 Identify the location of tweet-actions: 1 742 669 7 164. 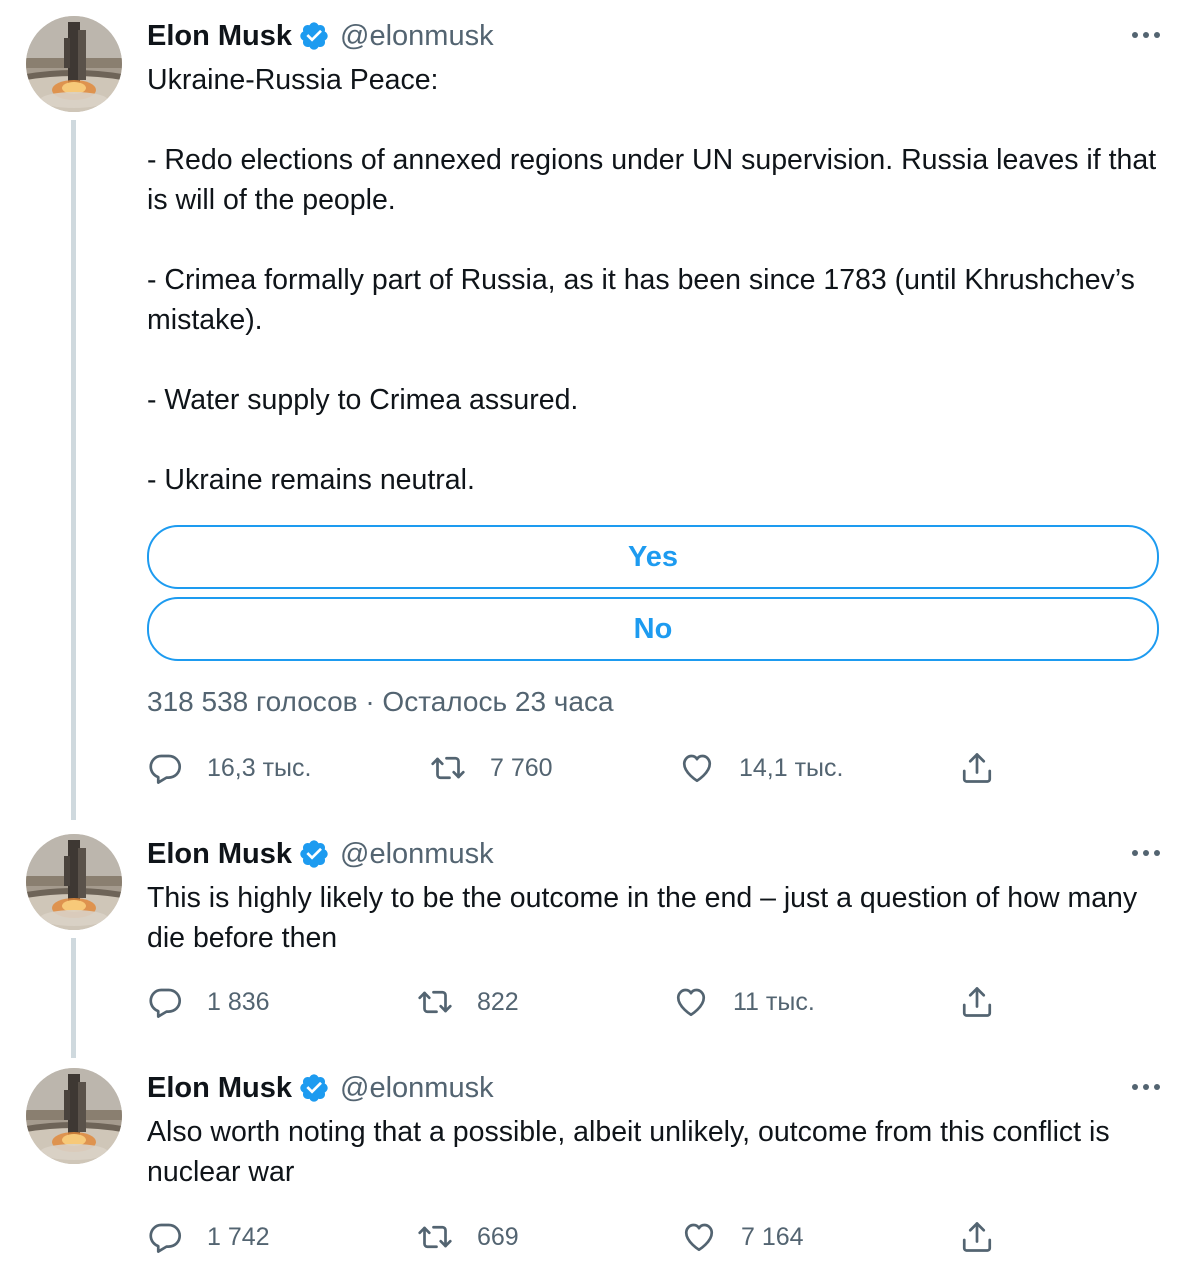
(647, 1237).